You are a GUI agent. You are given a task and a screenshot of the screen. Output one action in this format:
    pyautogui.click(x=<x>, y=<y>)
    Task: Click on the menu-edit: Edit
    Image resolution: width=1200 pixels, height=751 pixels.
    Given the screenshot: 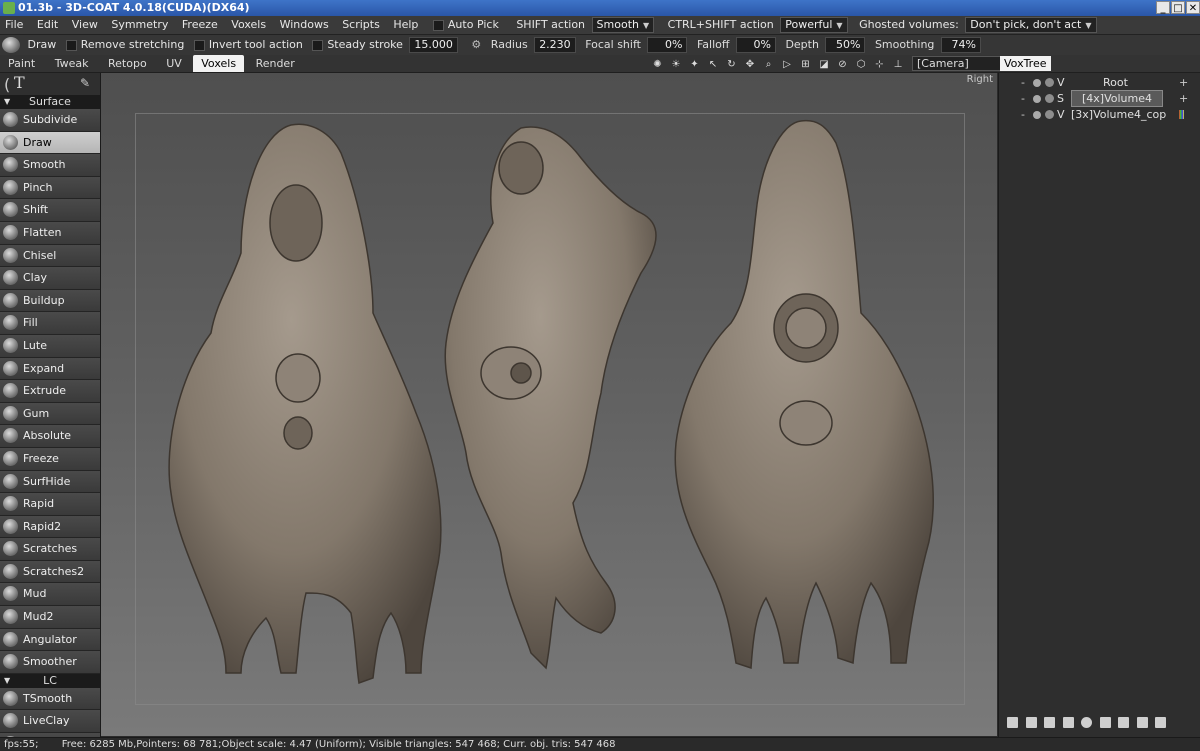 What is the action you would take?
    pyautogui.click(x=47, y=25)
    